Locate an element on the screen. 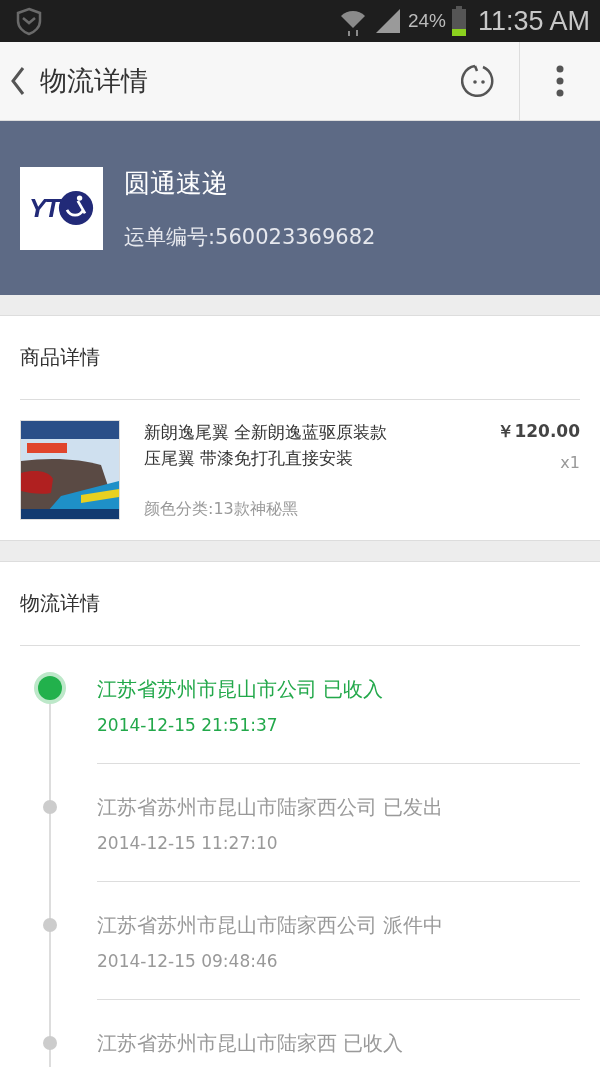  product-variant: 颜色分类:13款神秘黑 is located at coordinates (221, 509).